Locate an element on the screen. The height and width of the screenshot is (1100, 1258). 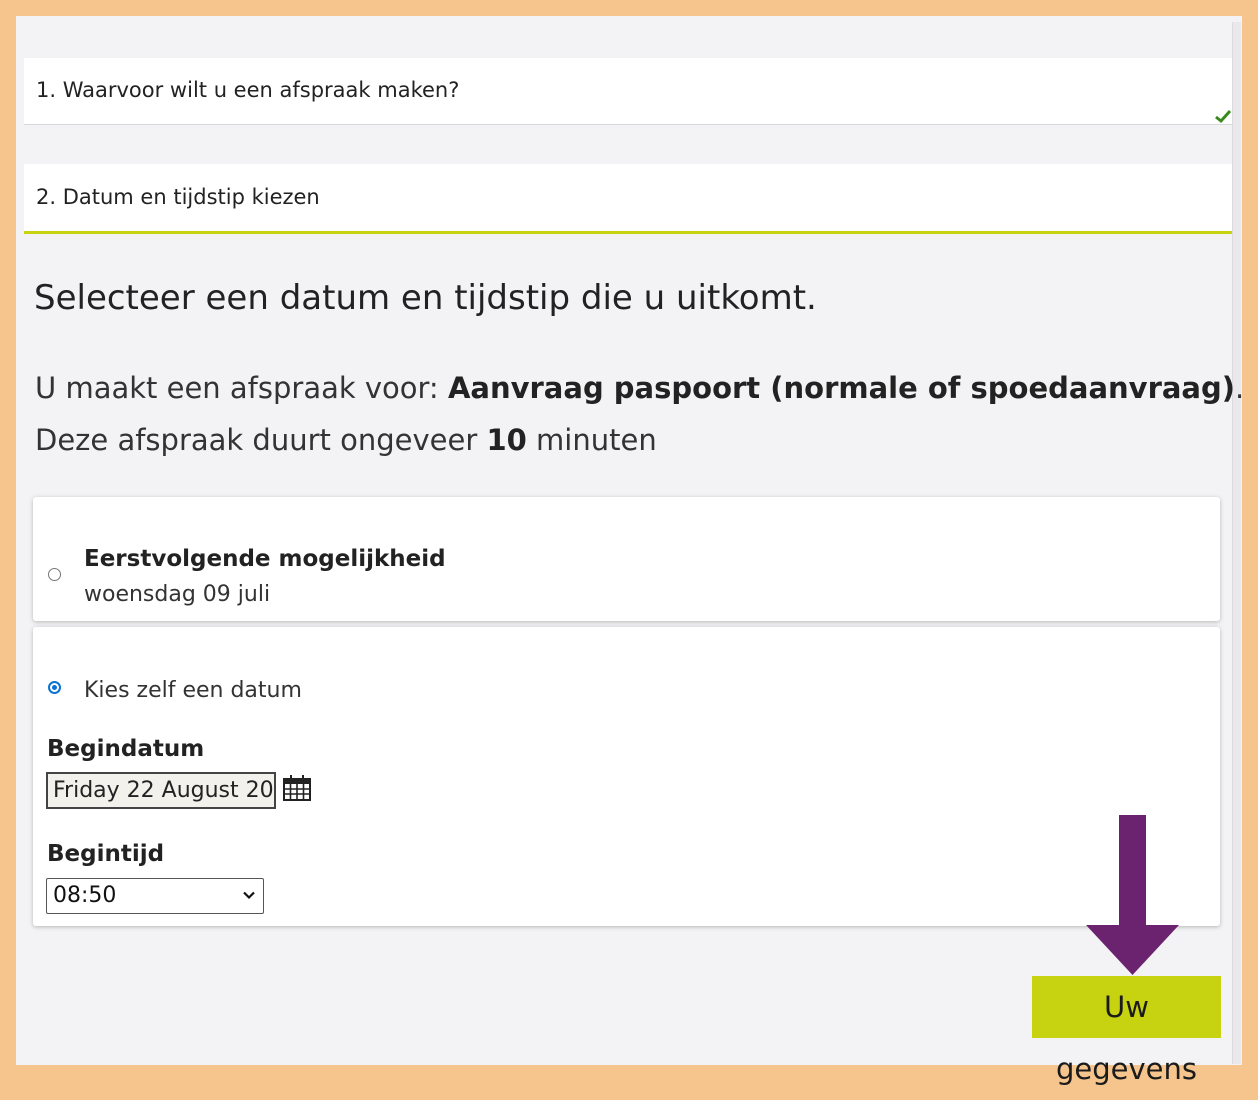
start-time-label: Begintijd is located at coordinates (106, 854).